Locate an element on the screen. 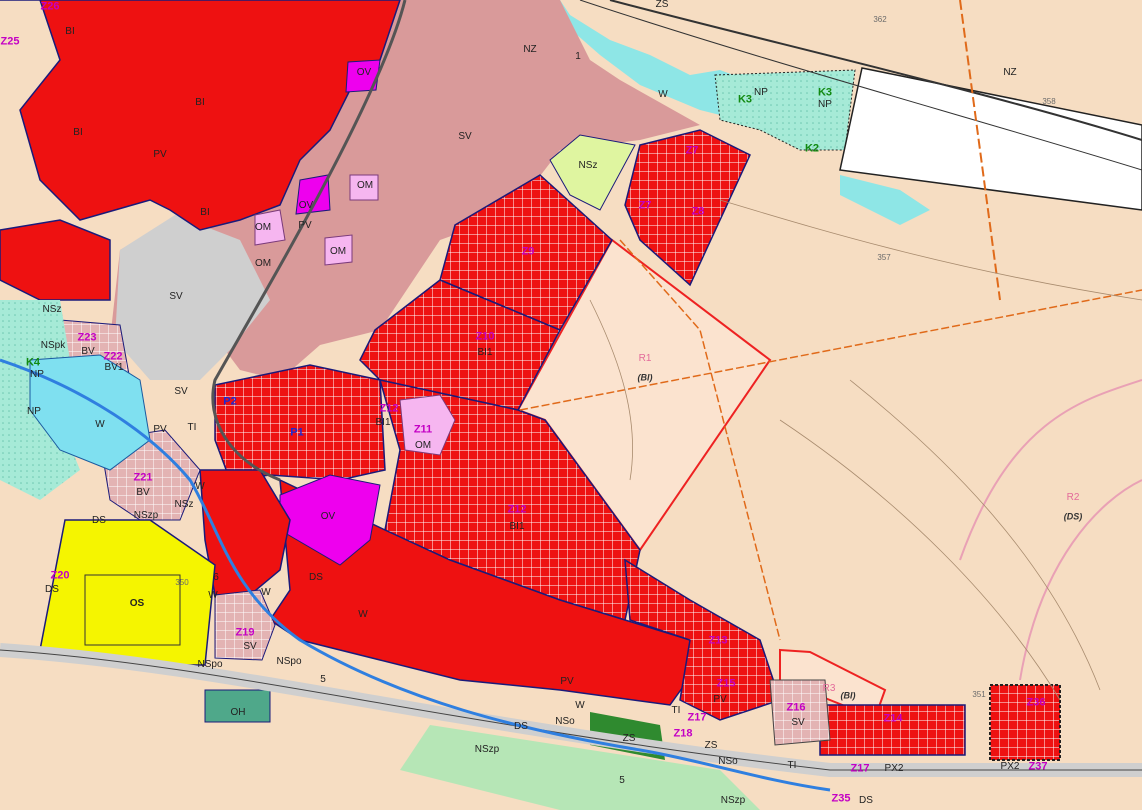 The image size is (1142, 810). label-r2-use: (DS) is located at coordinates (1073, 516).